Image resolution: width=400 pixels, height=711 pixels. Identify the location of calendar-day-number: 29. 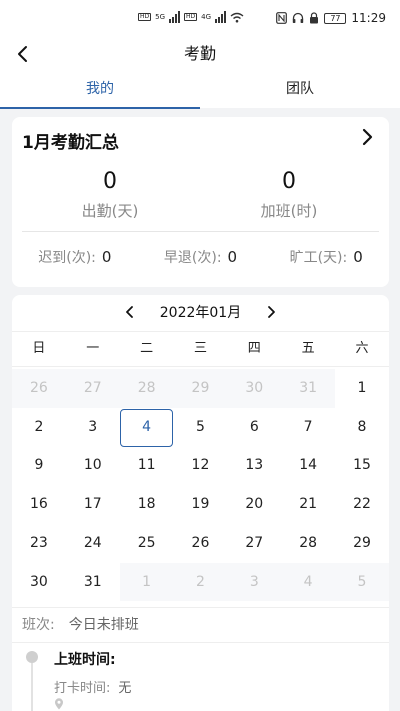
(362, 542).